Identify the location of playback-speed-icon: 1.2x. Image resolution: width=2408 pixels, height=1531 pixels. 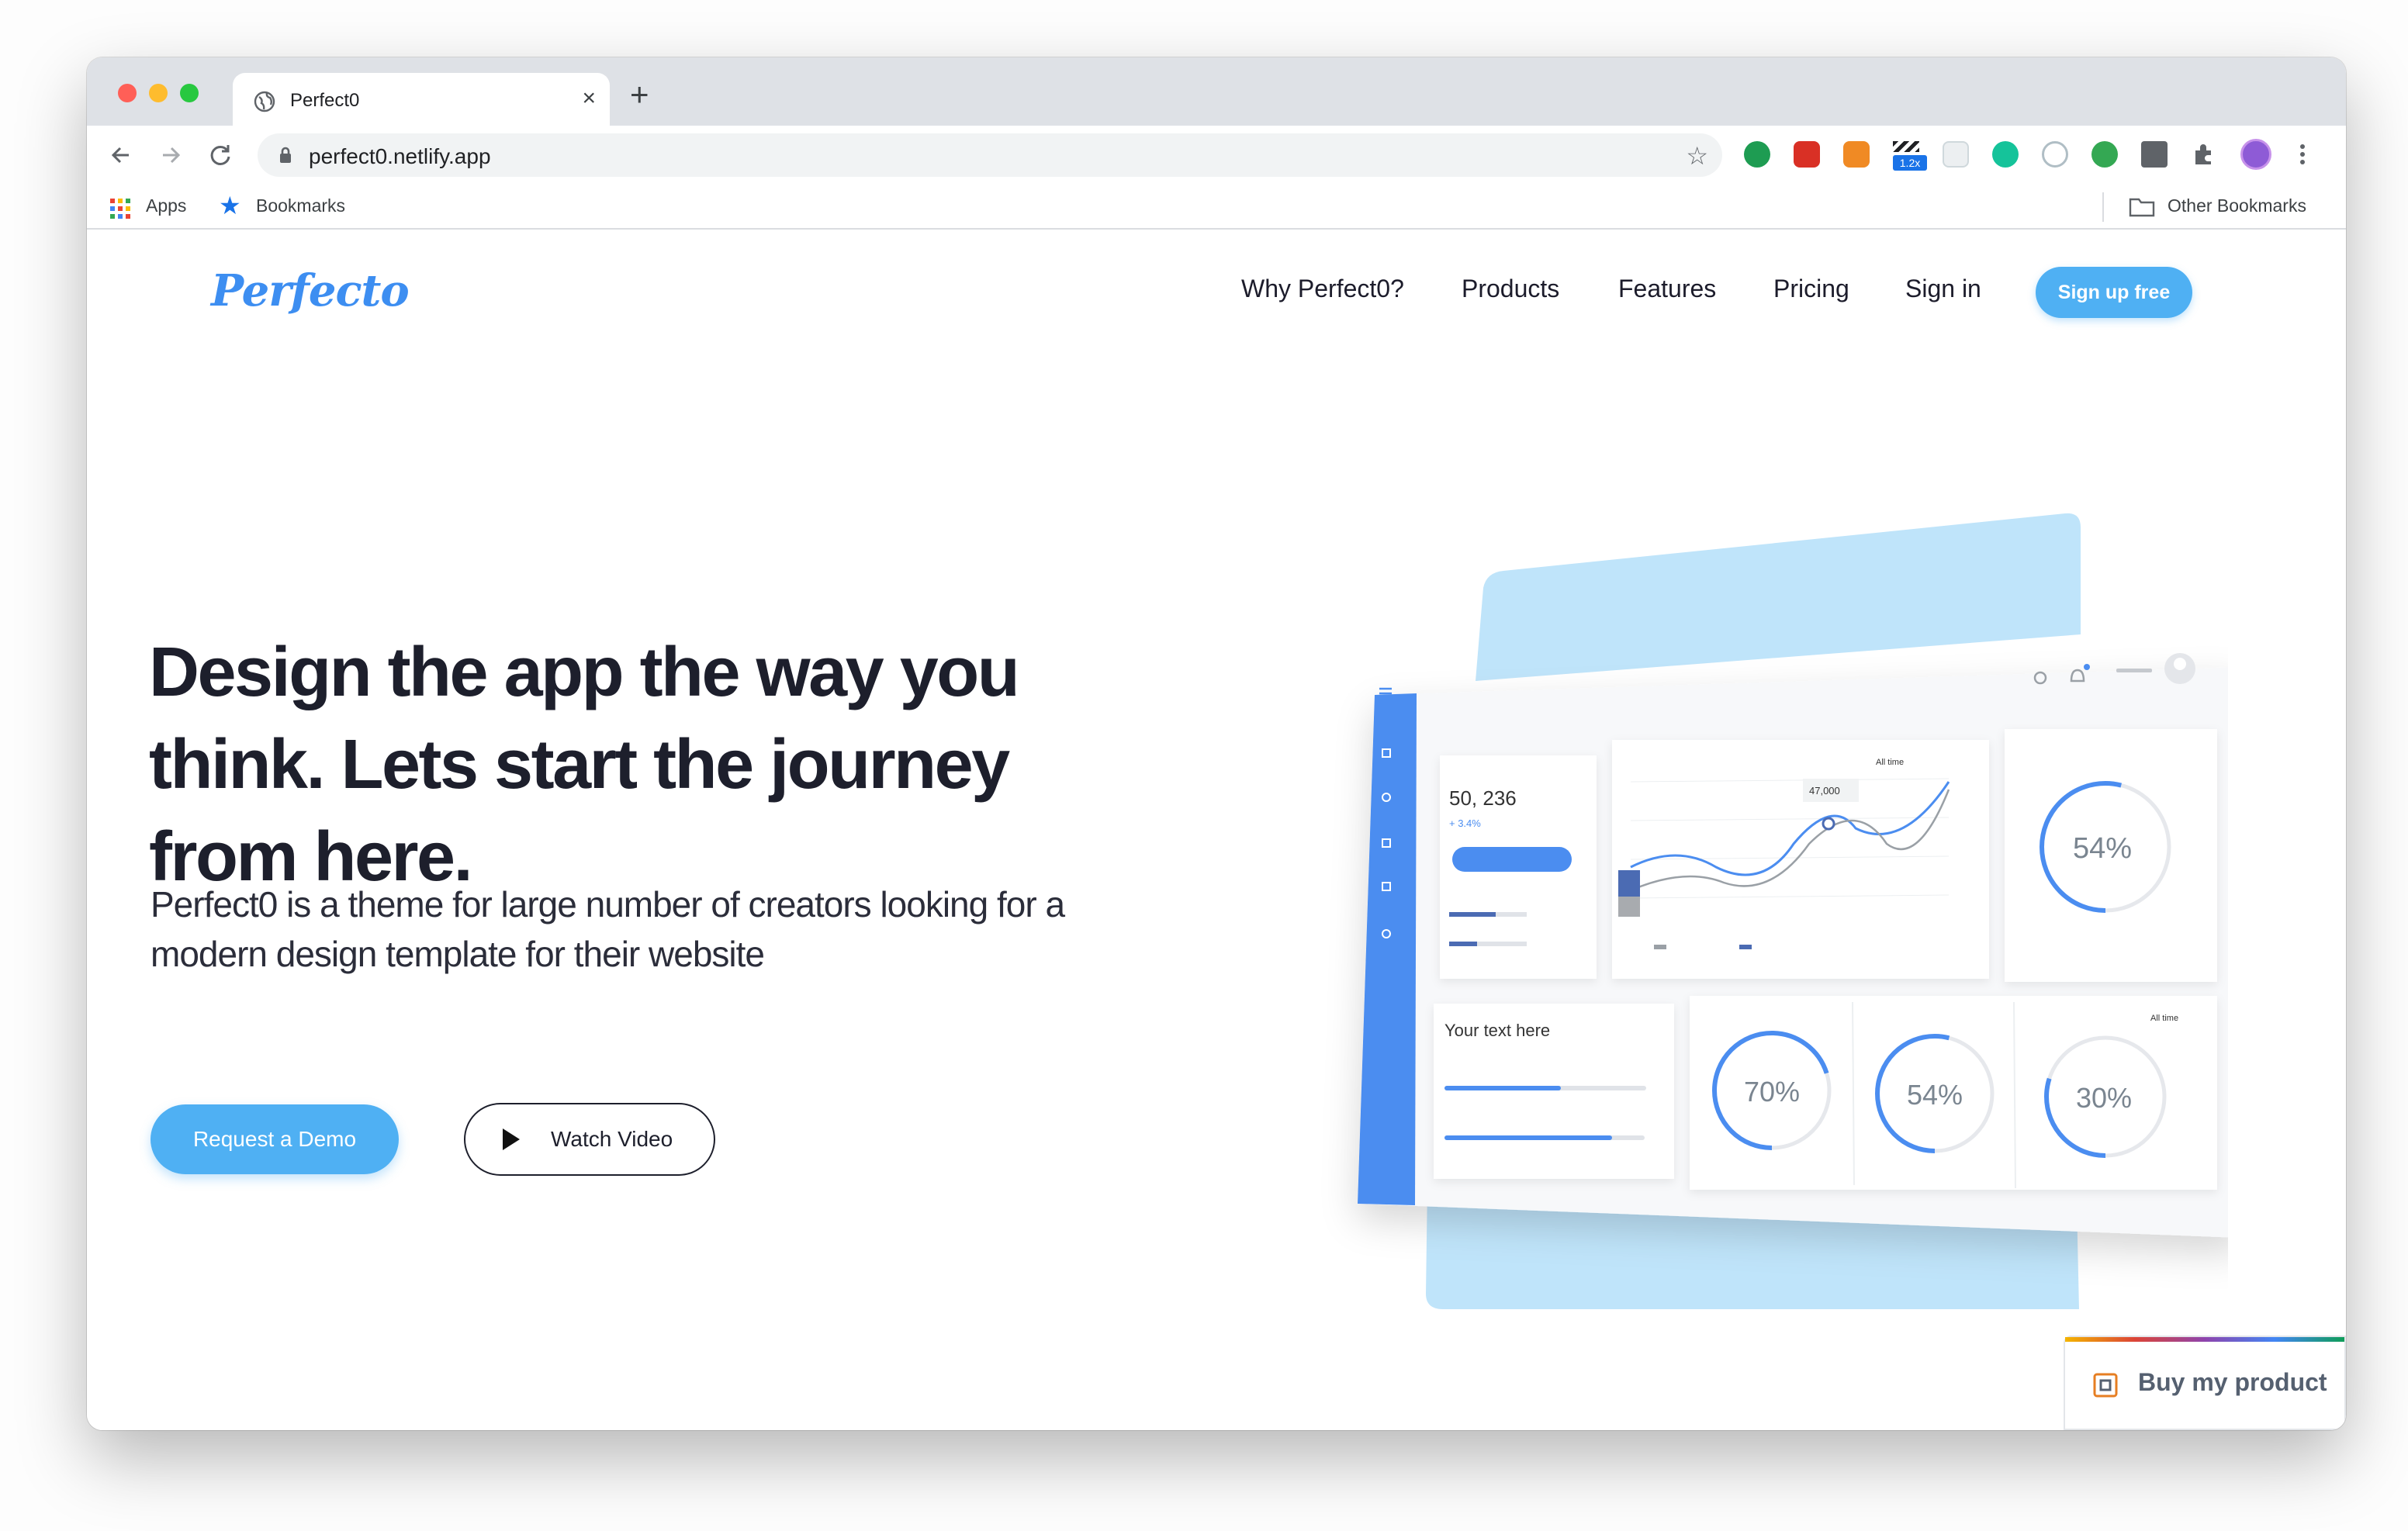
(1910, 156).